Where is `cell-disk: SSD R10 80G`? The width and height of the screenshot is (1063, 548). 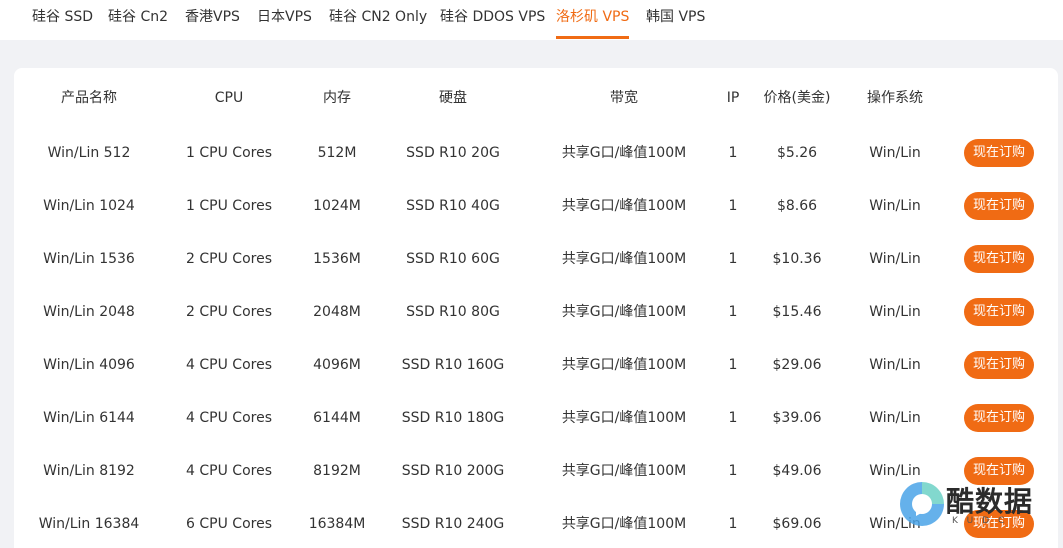
cell-disk: SSD R10 80G is located at coordinates (453, 312).